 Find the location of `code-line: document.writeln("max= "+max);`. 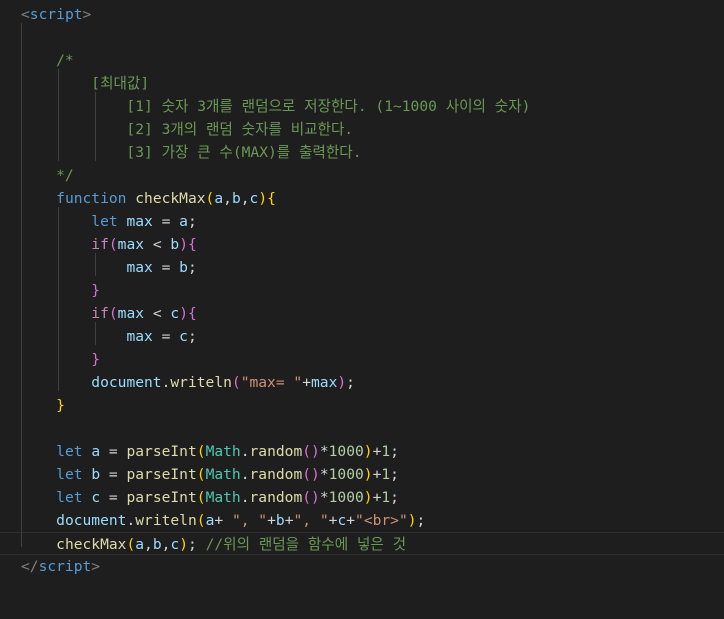

code-line: document.writeln("max= "+max); is located at coordinates (362, 382).